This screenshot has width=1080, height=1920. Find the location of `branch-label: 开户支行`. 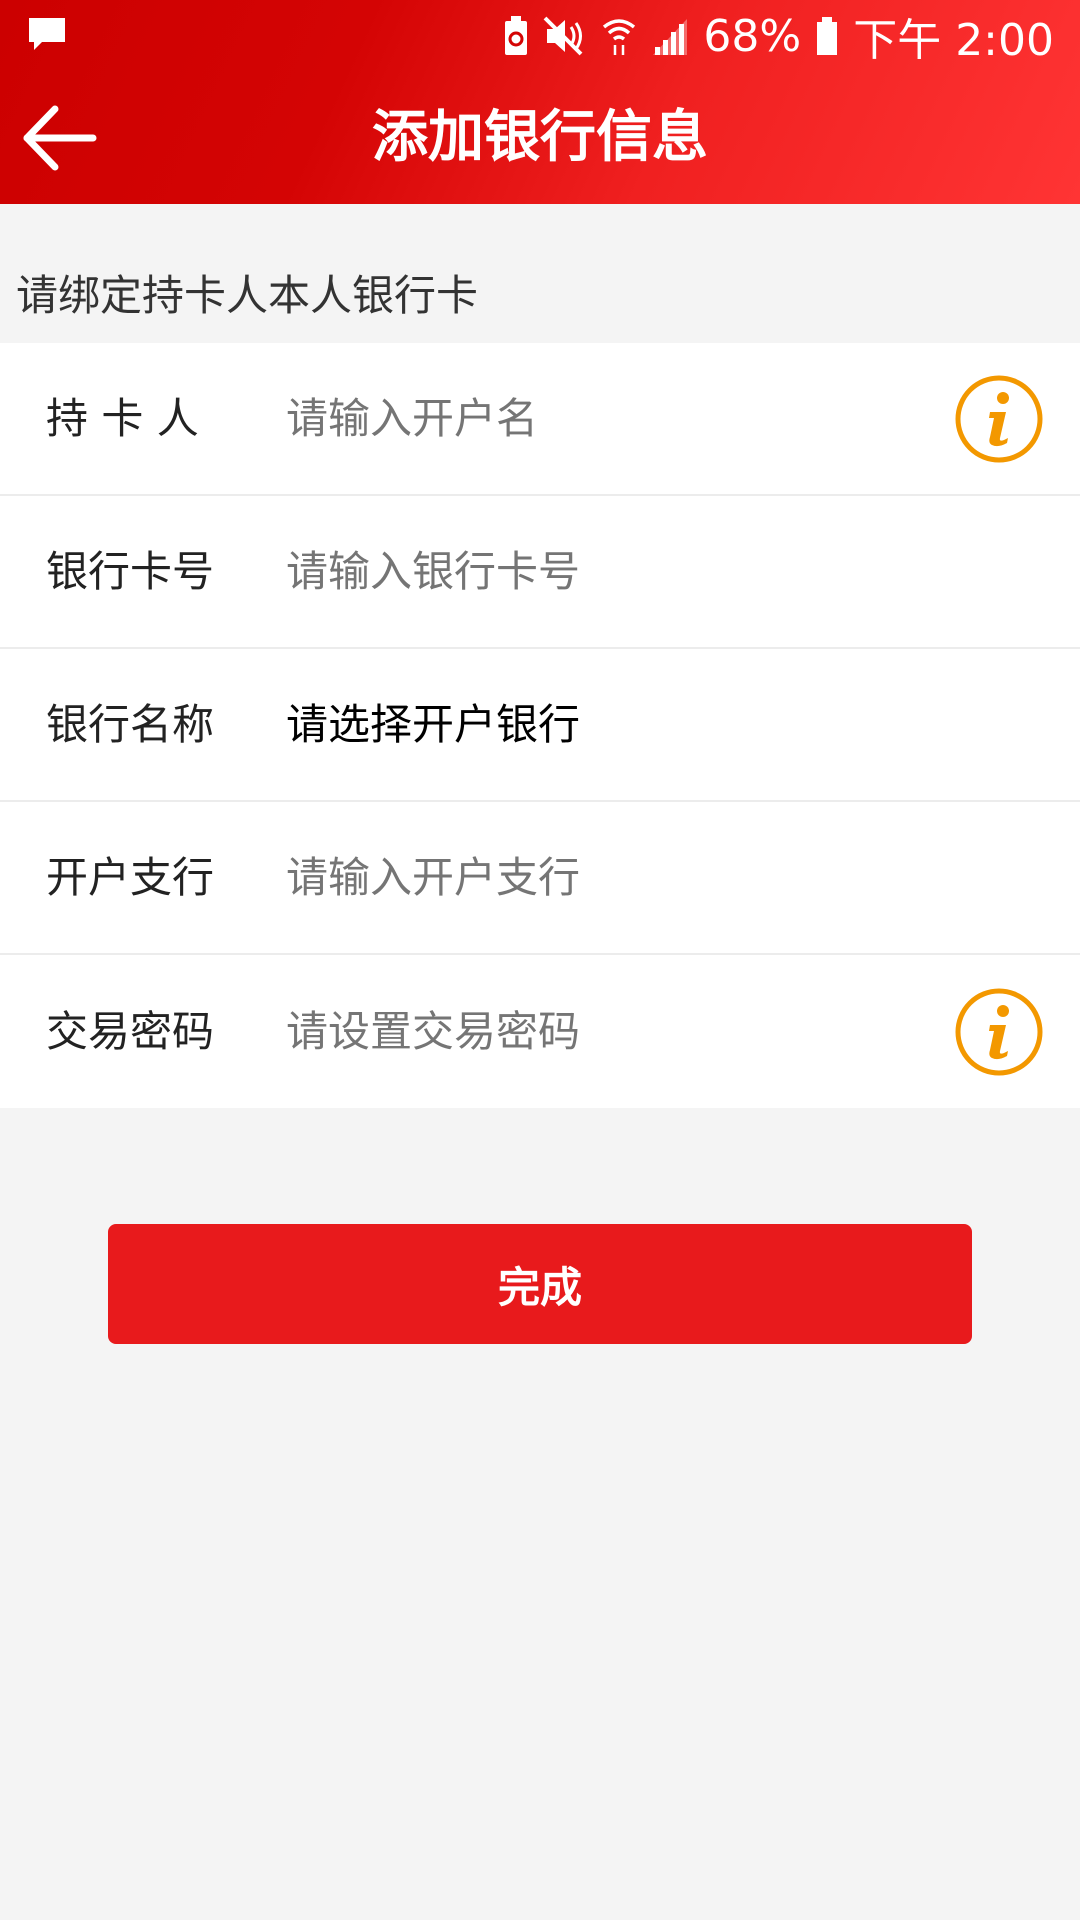

branch-label: 开户支行 is located at coordinates (130, 877).